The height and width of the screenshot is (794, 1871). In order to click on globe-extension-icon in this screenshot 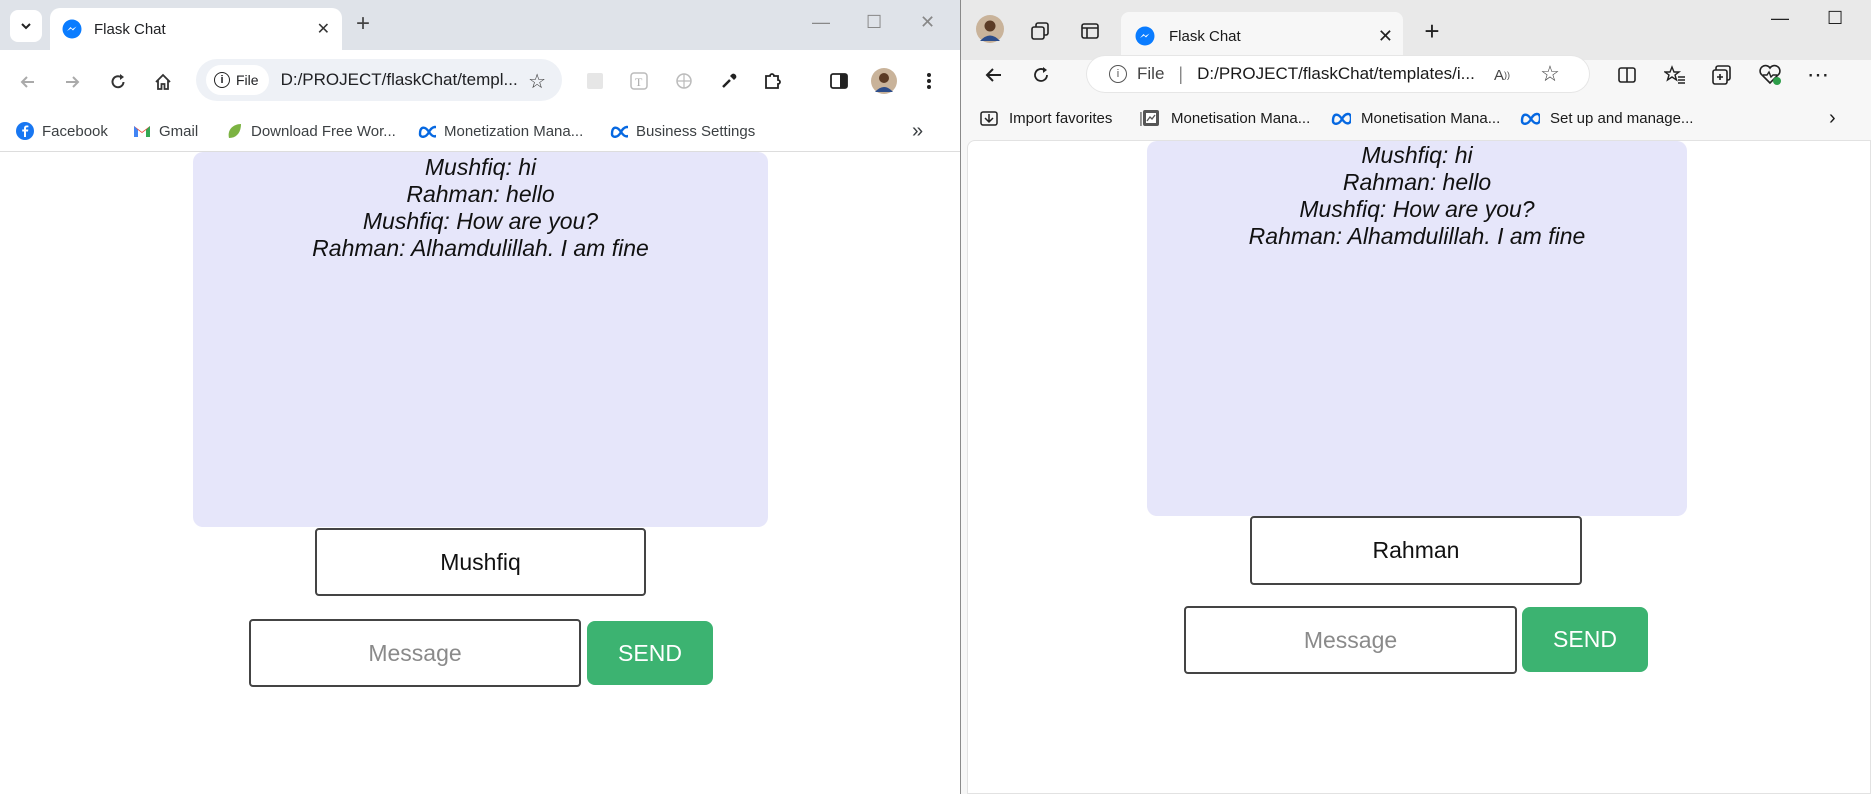, I will do `click(684, 81)`.